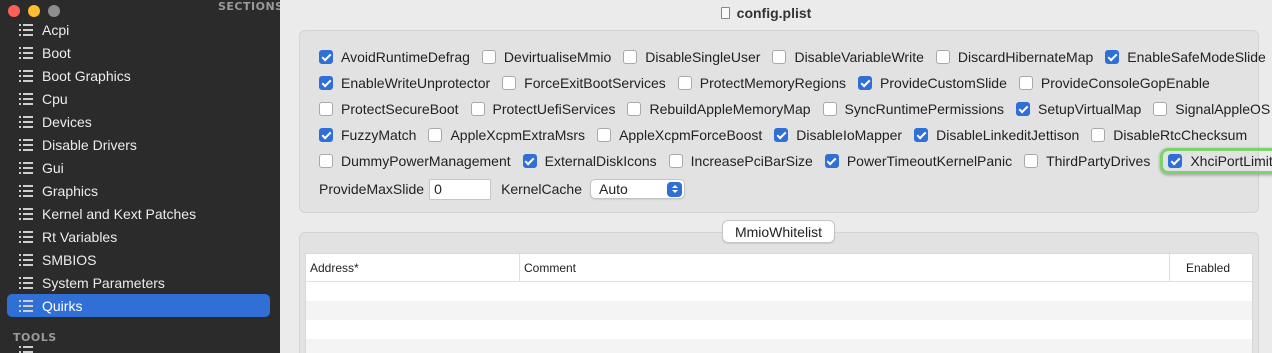  Describe the element at coordinates (1210, 267) in the screenshot. I see `column-header-enabled: Enabled` at that location.